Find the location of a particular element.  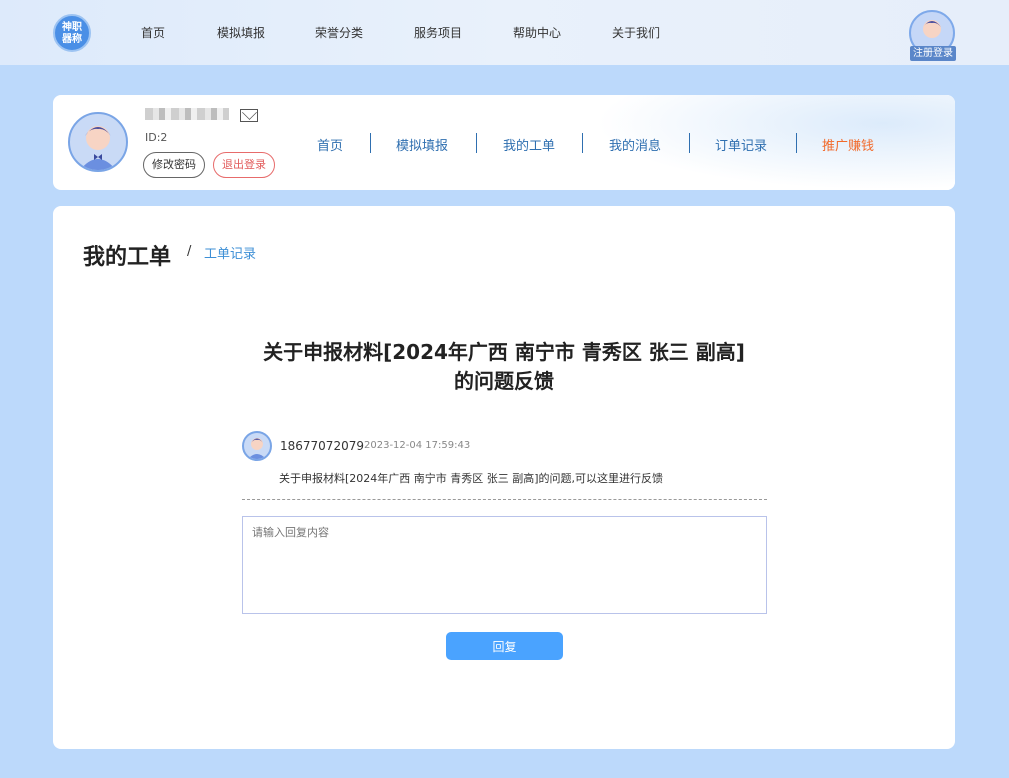

topnav-simulate: 模拟填报 is located at coordinates (241, 32).